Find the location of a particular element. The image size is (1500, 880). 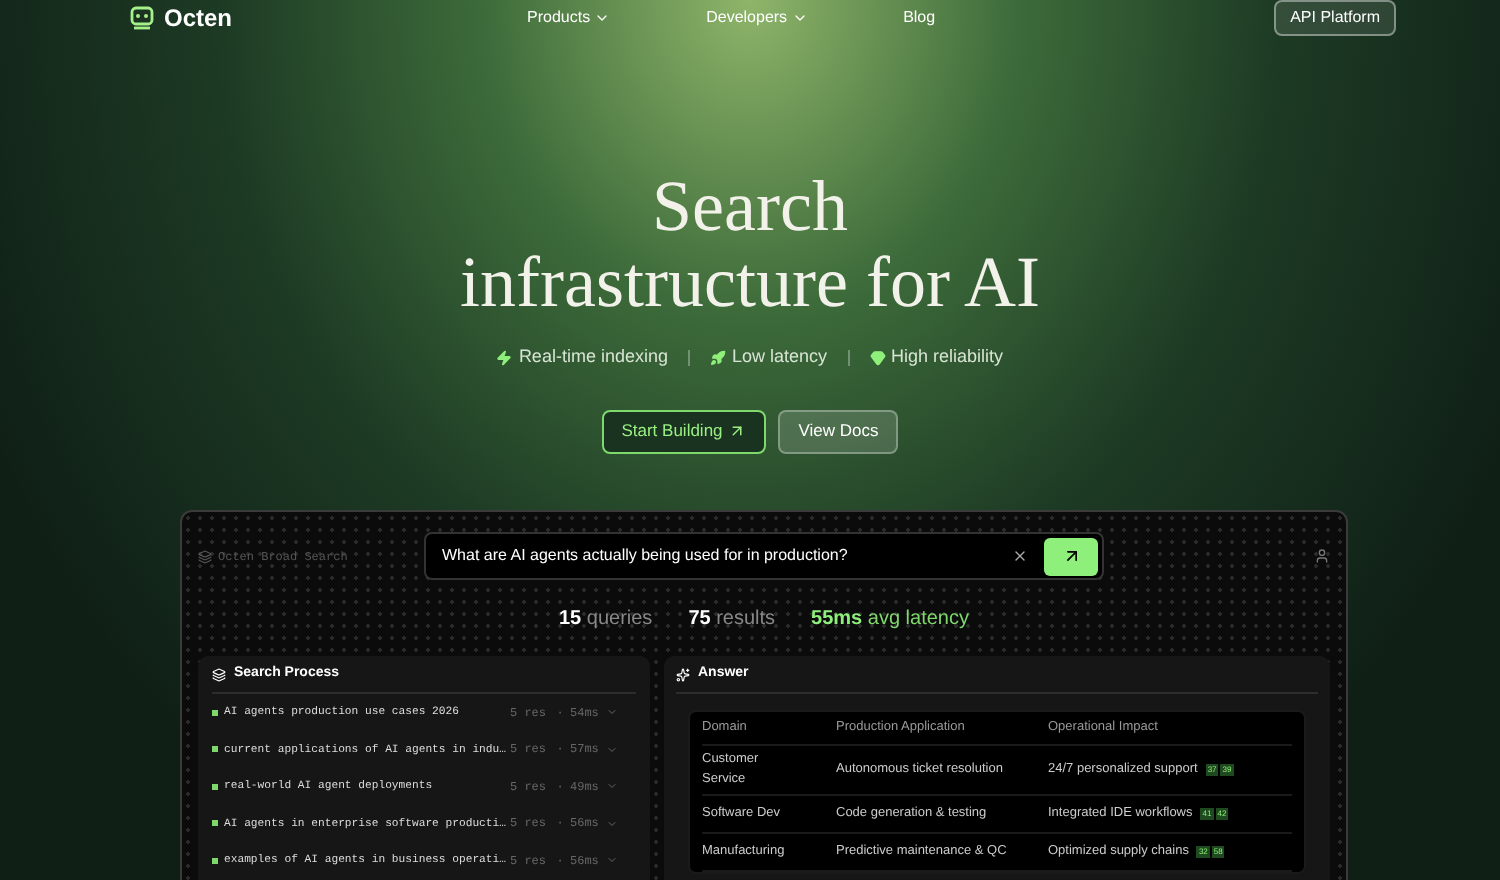

feature-label: High reliability is located at coordinates (947, 357).